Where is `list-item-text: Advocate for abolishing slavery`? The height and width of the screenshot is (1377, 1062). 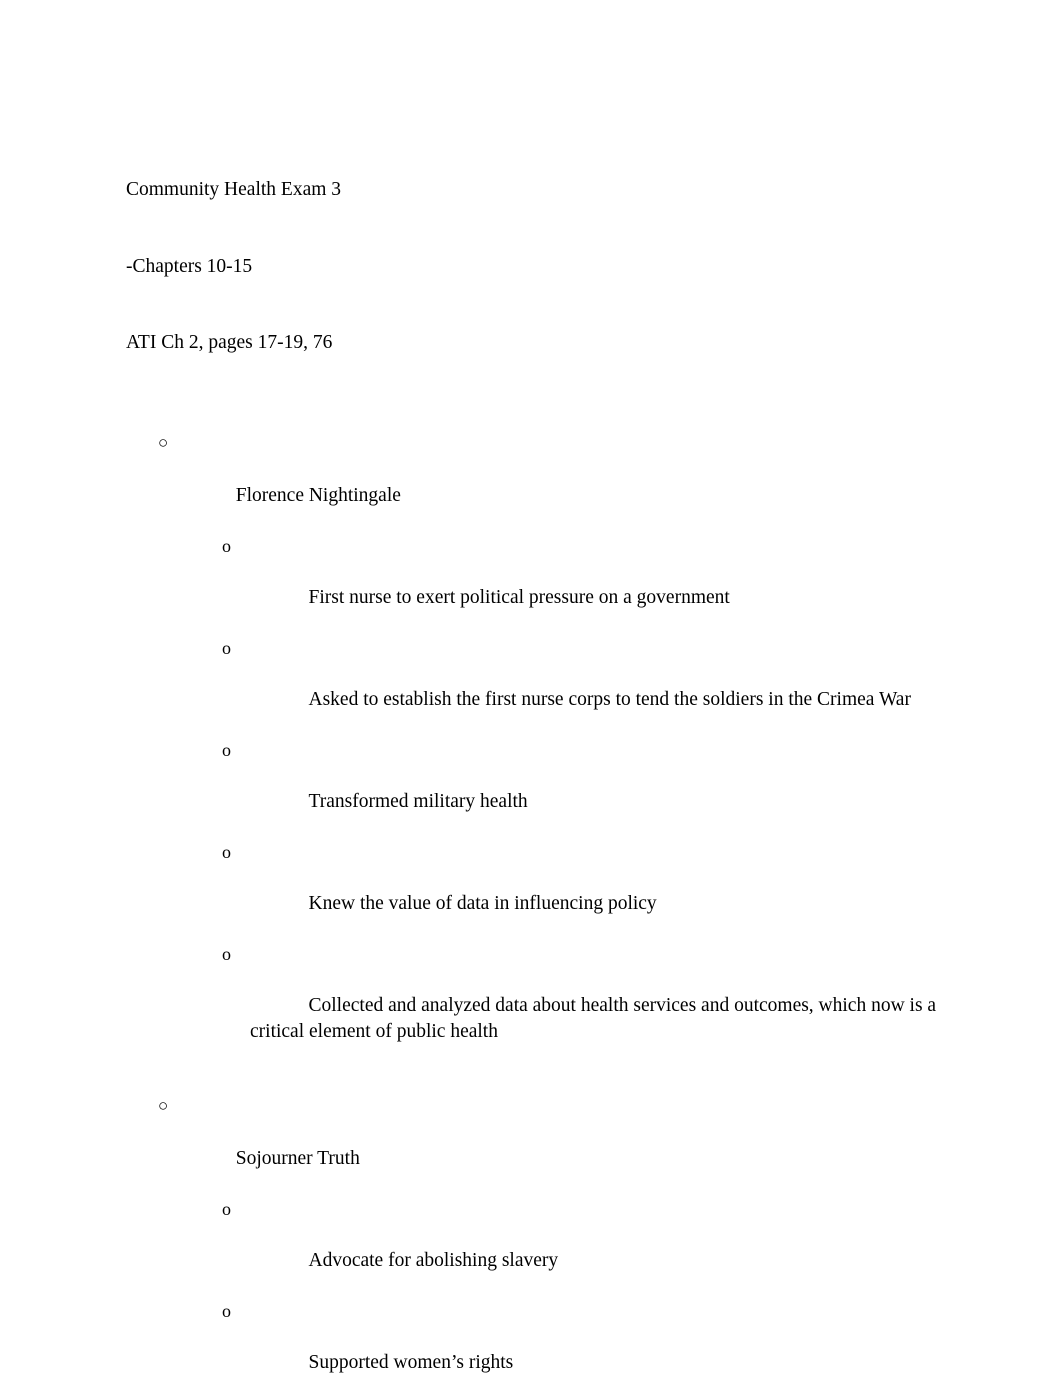 list-item-text: Advocate for abolishing slavery is located at coordinates (433, 1260).